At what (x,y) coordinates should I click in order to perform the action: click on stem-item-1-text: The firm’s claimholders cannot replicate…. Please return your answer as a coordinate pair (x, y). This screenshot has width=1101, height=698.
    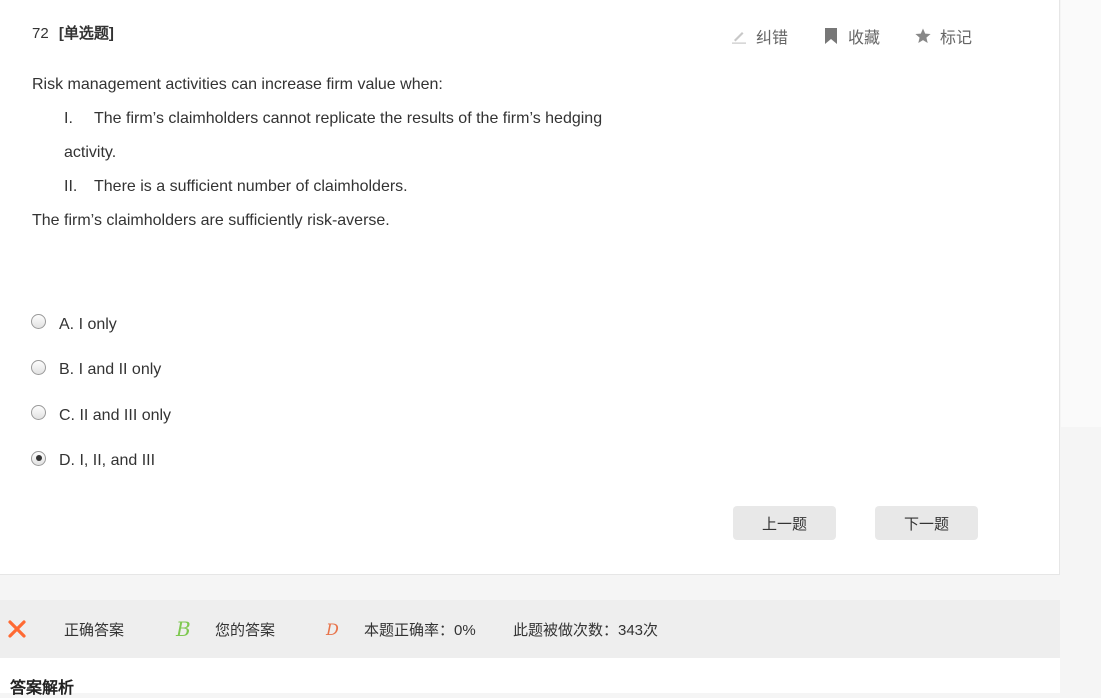
    Looking at the image, I should click on (348, 118).